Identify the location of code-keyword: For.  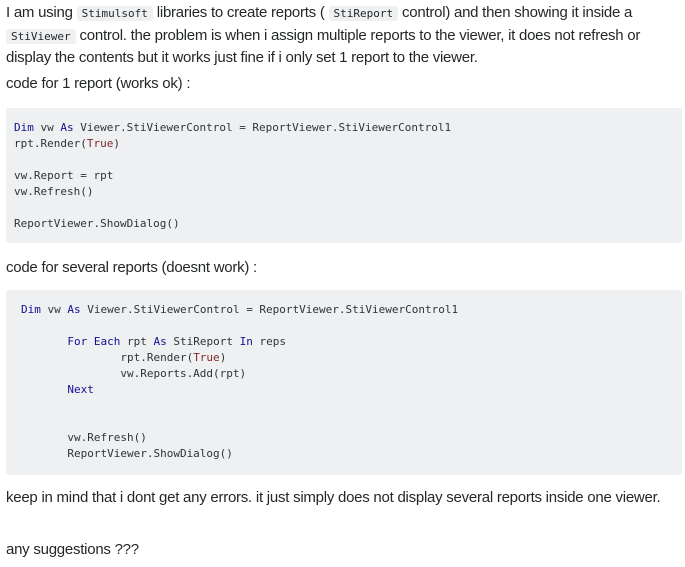
(77, 341).